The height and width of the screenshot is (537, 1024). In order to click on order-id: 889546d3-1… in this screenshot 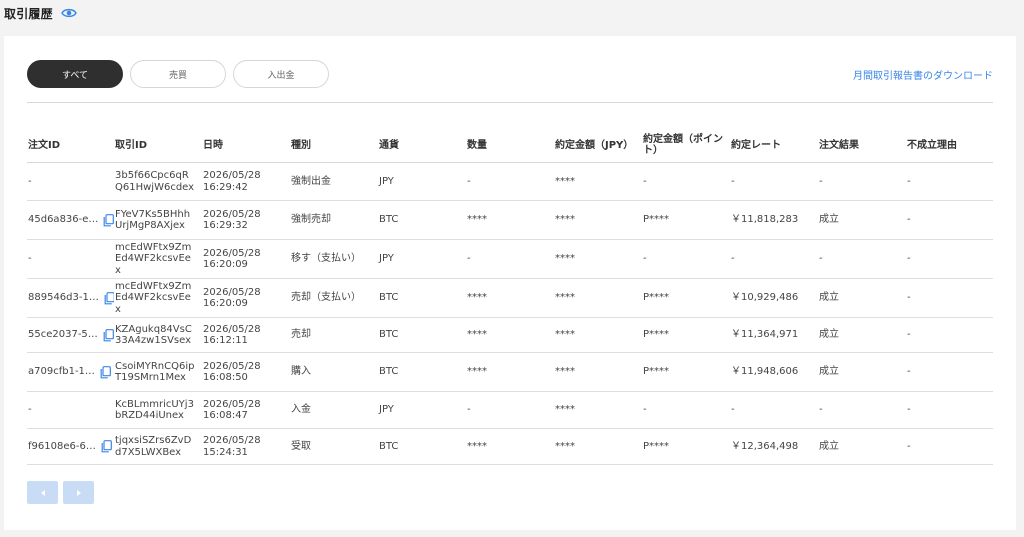, I will do `click(63, 298)`.